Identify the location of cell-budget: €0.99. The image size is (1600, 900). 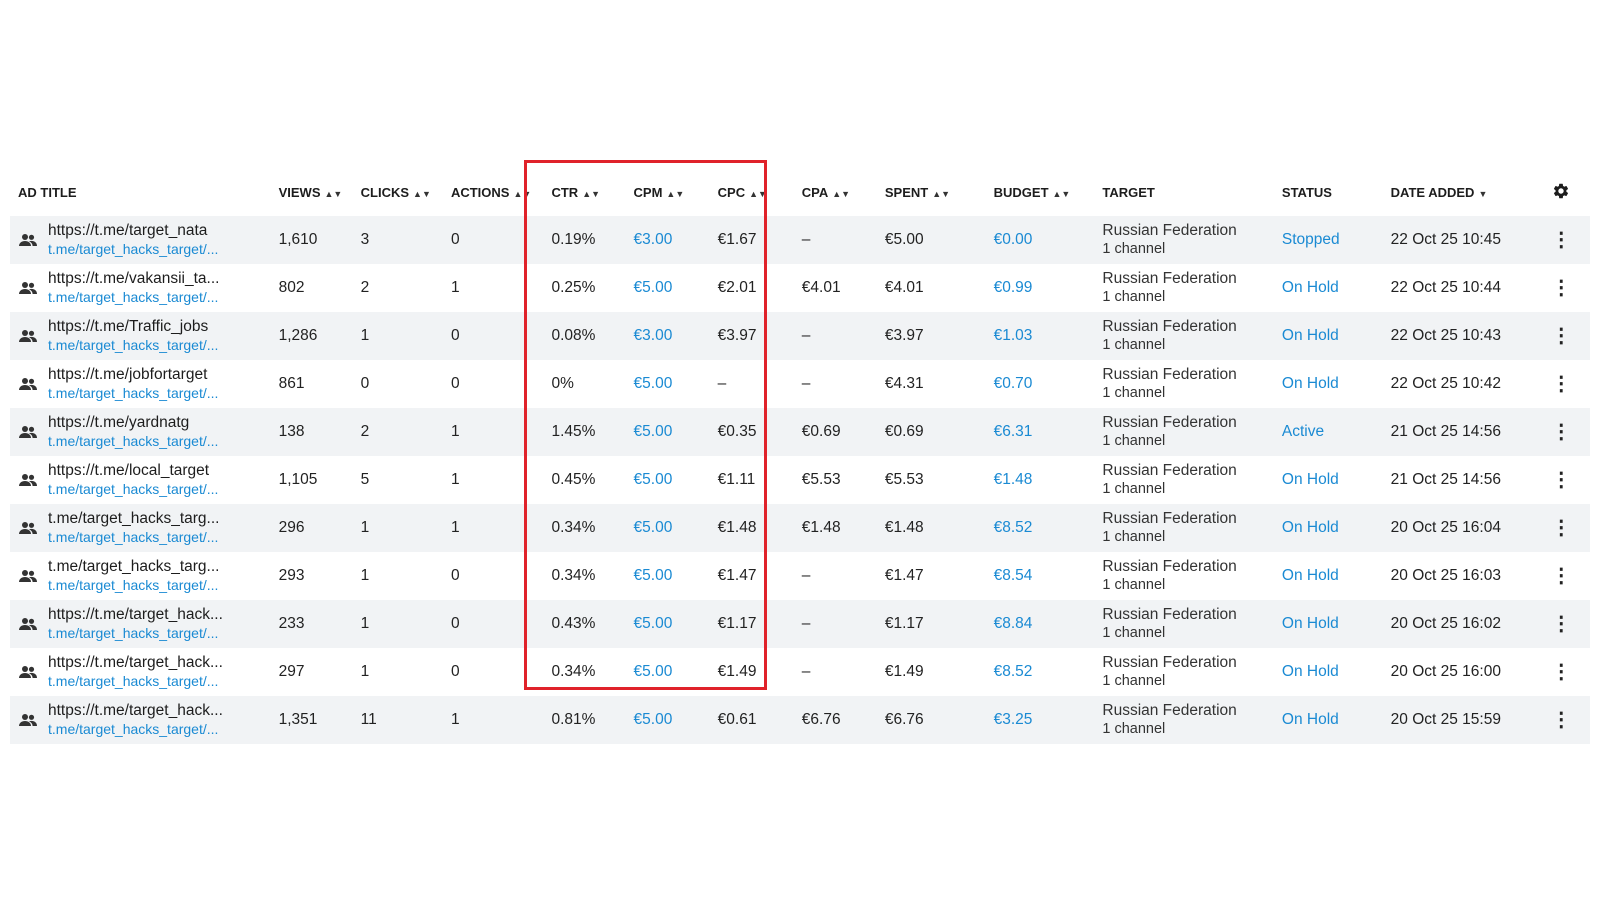
(1040, 288).